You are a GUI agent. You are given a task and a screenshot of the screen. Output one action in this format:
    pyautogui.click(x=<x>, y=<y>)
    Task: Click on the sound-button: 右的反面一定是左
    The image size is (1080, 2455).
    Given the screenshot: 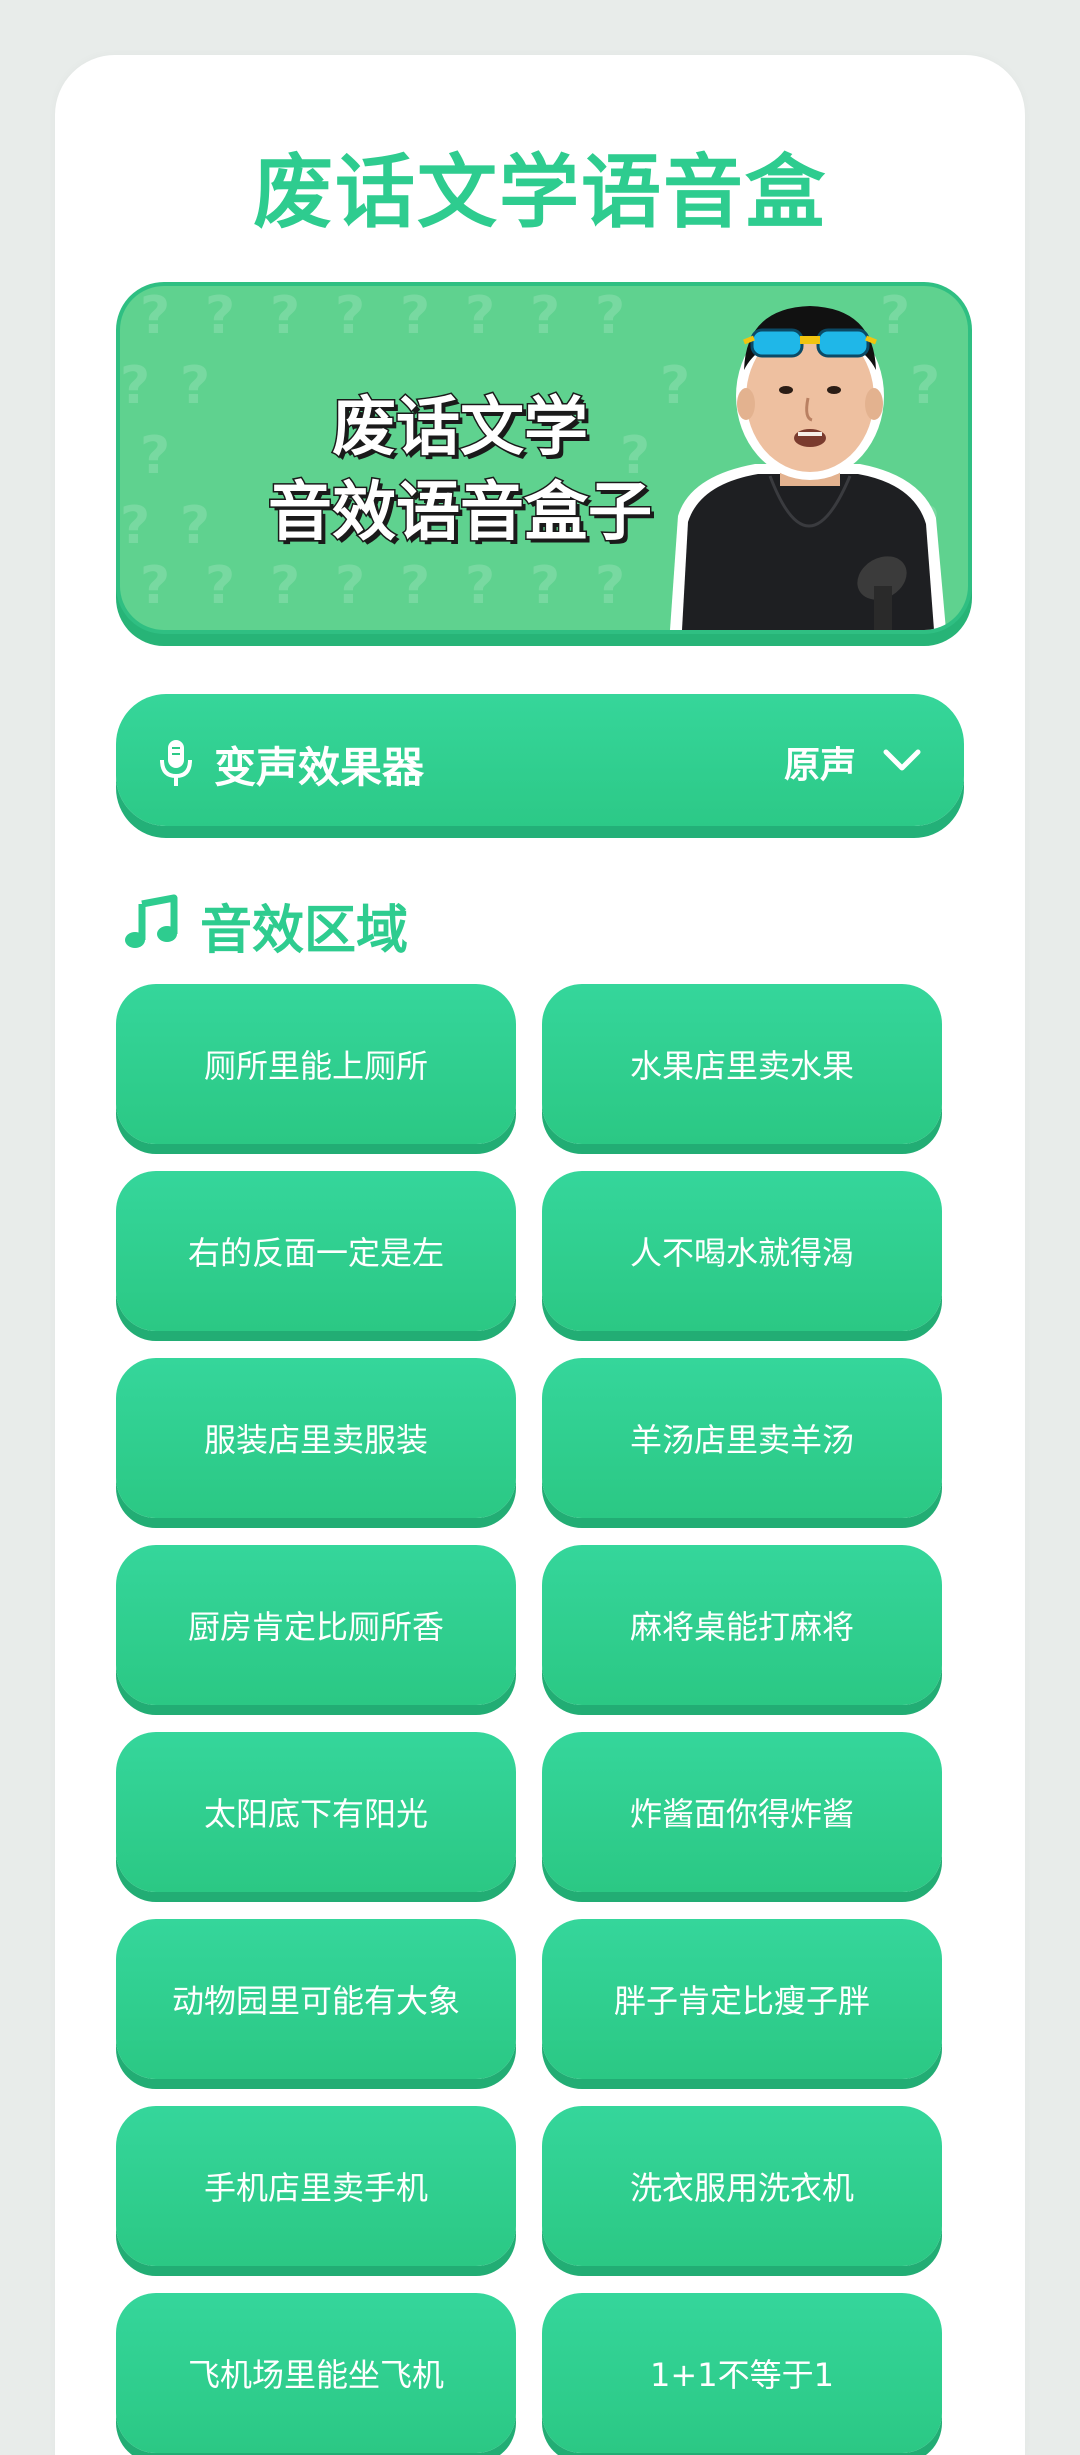 What is the action you would take?
    pyautogui.click(x=316, y=1251)
    